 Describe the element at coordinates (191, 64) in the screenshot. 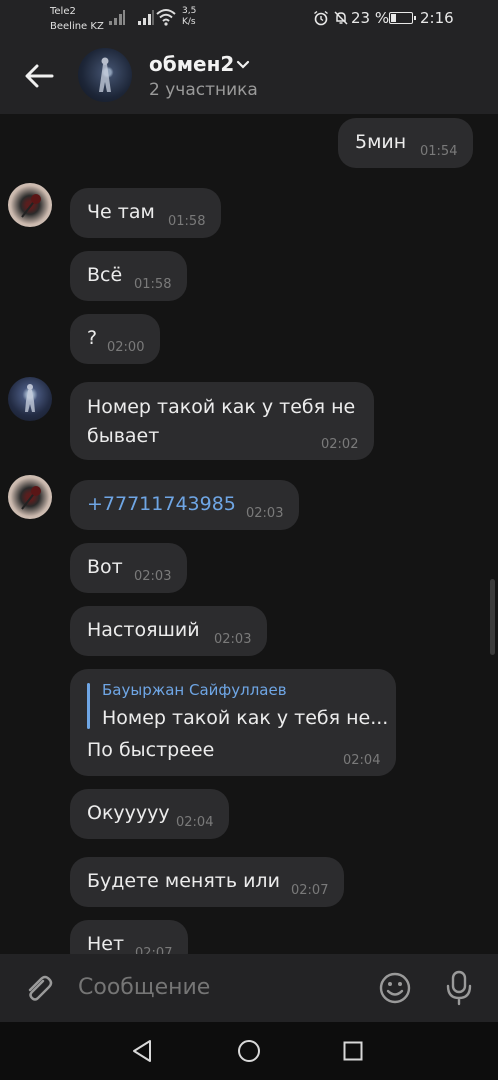

I see `chat-title: обмен2` at that location.